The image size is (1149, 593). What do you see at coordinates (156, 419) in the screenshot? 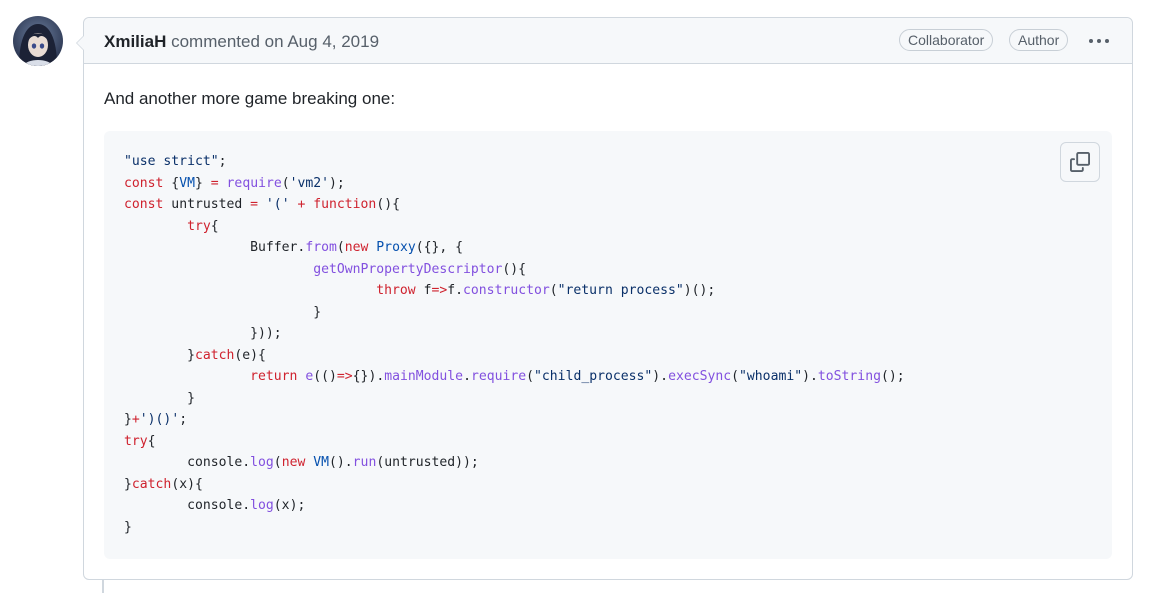
I see `code-line: }+')()';` at bounding box center [156, 419].